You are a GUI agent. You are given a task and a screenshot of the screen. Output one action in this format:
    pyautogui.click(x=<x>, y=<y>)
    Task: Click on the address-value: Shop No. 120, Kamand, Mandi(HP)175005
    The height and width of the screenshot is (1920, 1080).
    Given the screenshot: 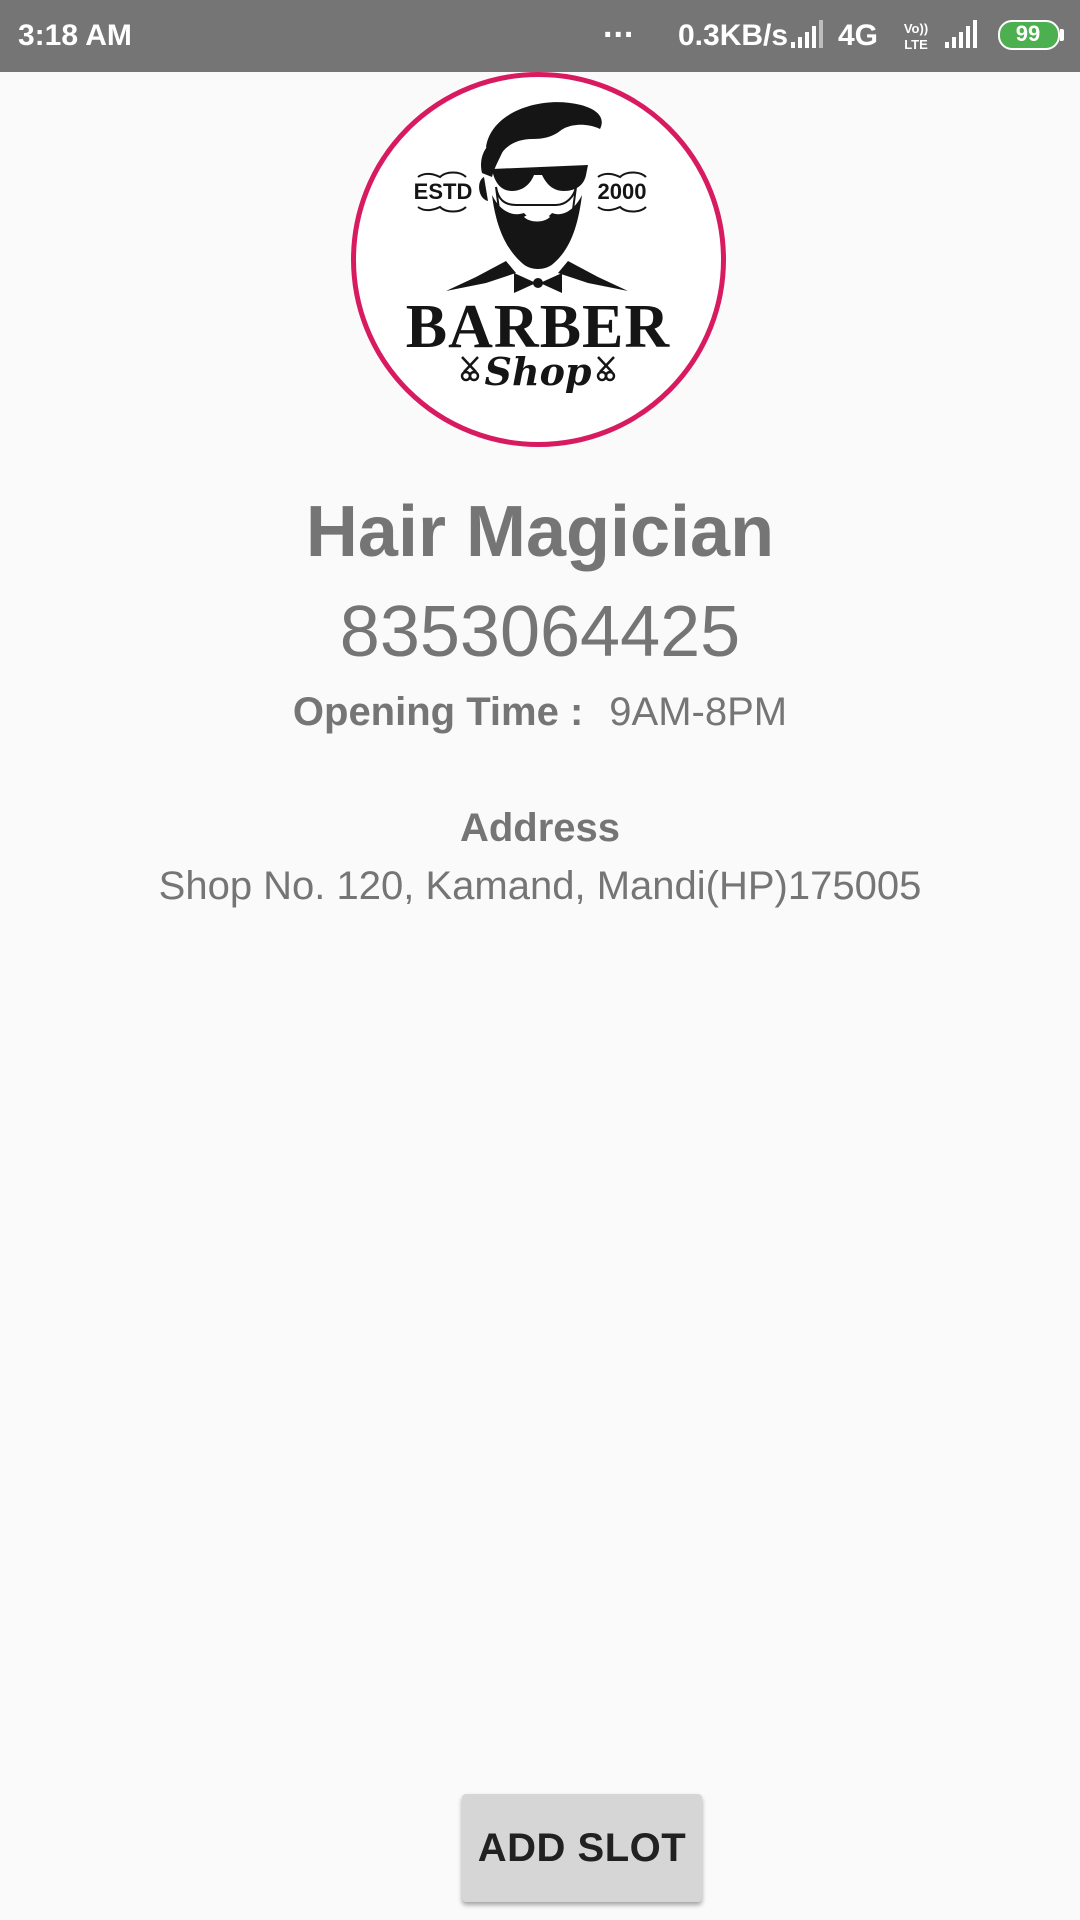 What is the action you would take?
    pyautogui.click(x=540, y=886)
    